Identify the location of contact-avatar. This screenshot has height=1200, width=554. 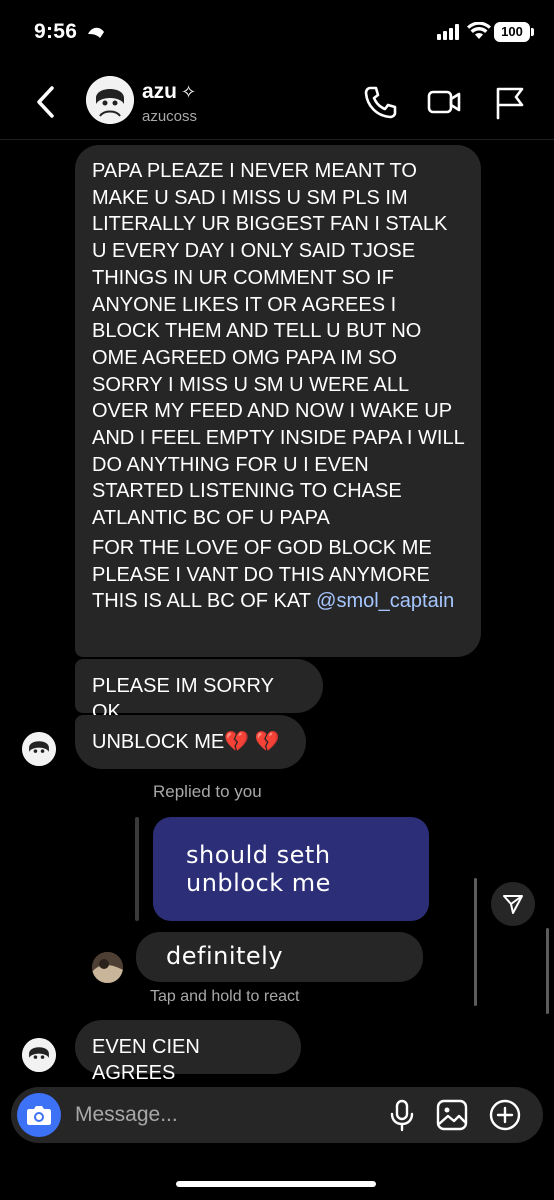
(110, 100).